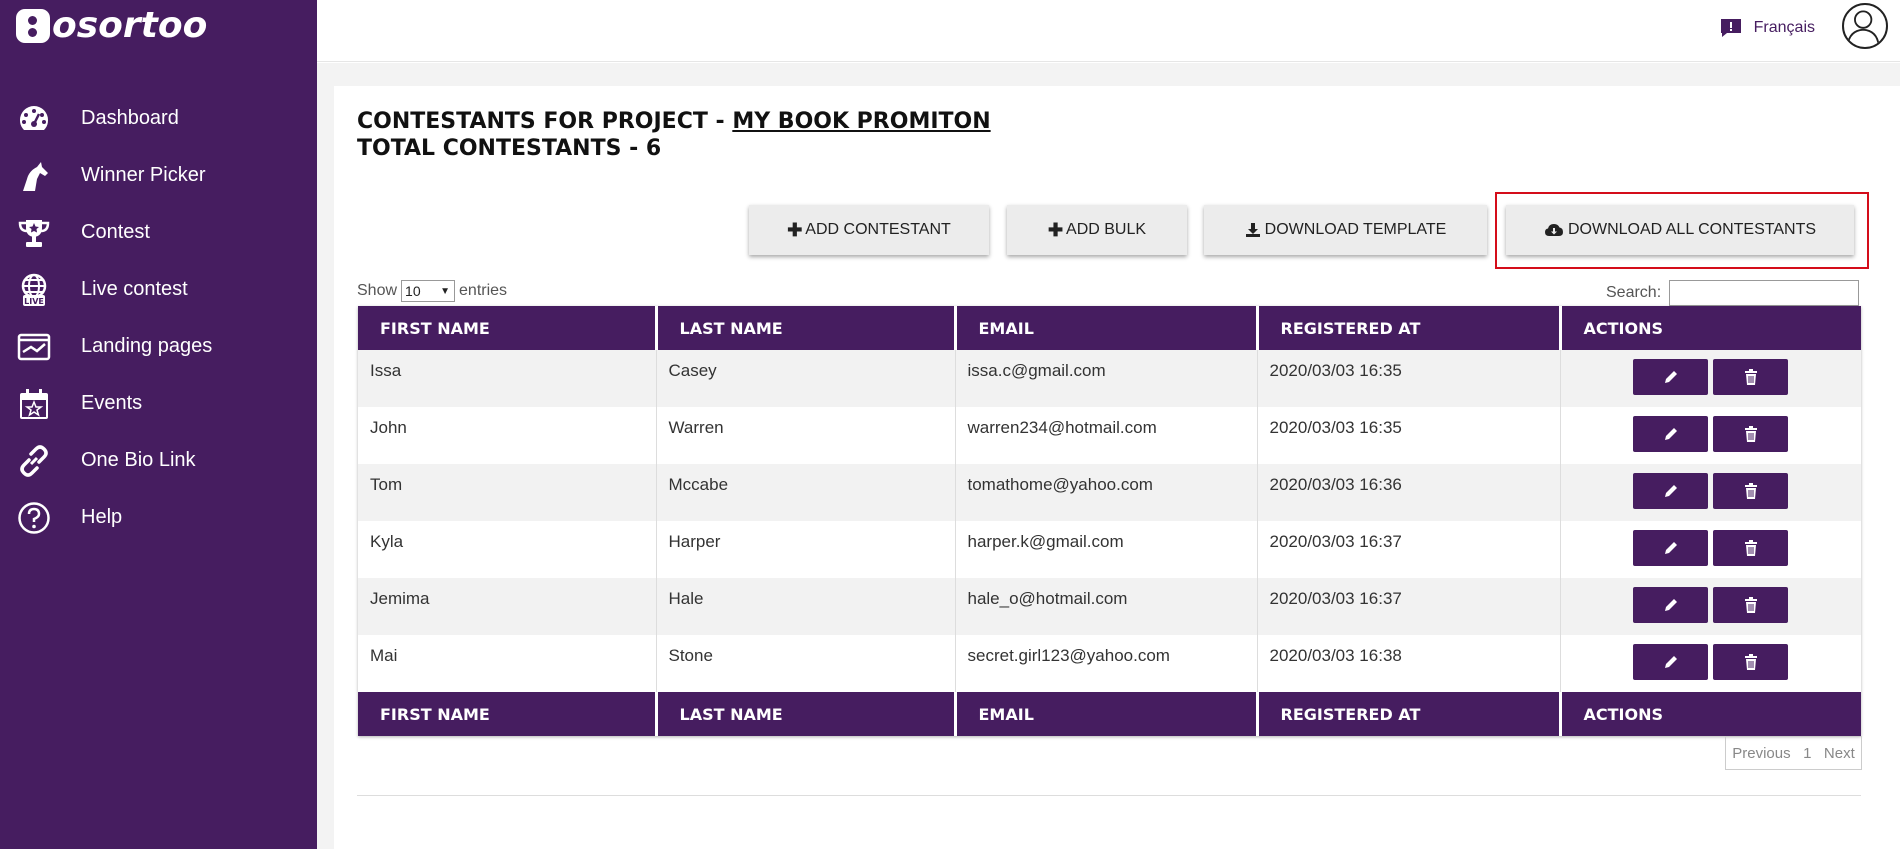 The height and width of the screenshot is (849, 1900). What do you see at coordinates (1108, 31) in the screenshot?
I see `top-bar: Français` at bounding box center [1108, 31].